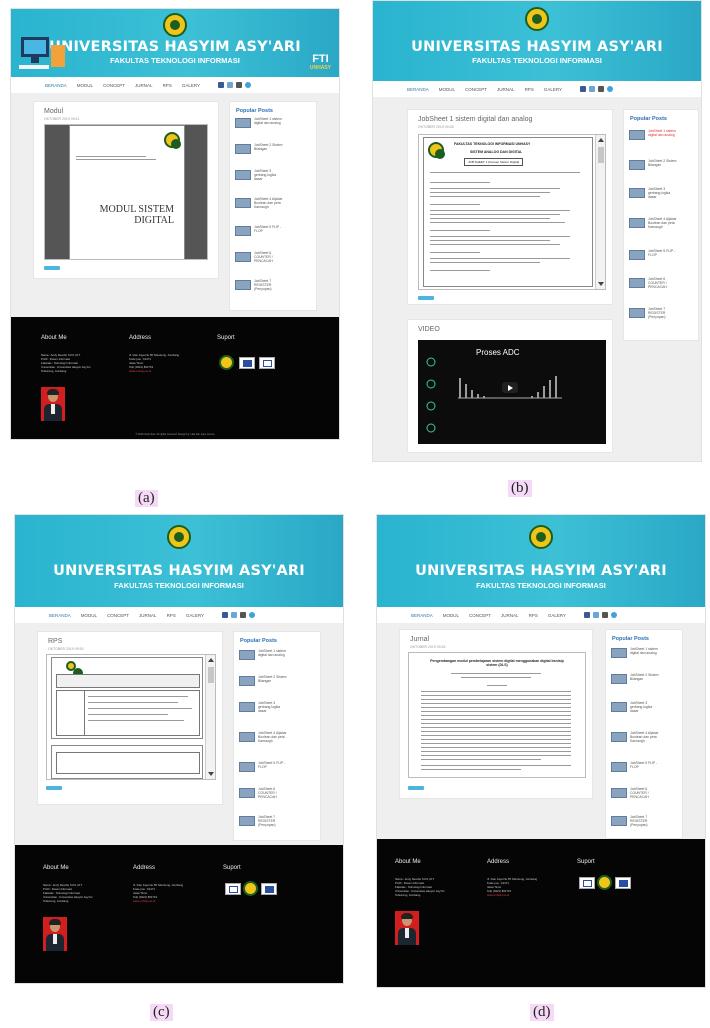 This screenshot has width=710, height=1028. I want to click on video-player: Proses ADC, so click(512, 392).